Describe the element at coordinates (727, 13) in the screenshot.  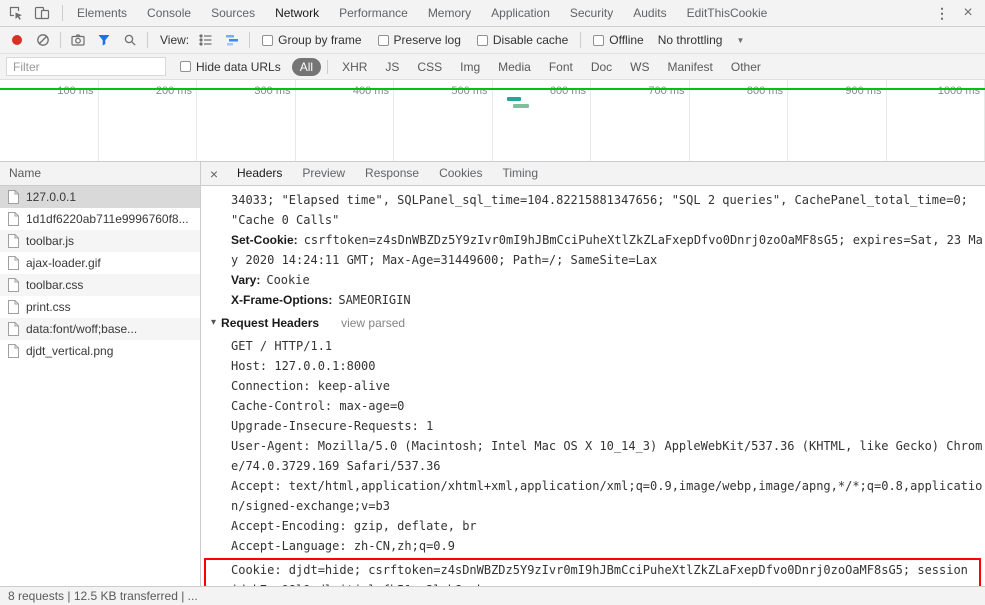
I see `tab-editthiscookie: EditThisCookie` at that location.